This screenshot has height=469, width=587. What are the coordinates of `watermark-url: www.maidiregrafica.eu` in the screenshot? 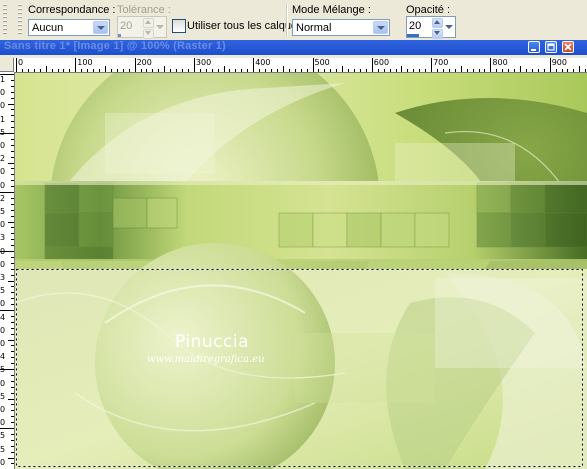 It's located at (206, 359).